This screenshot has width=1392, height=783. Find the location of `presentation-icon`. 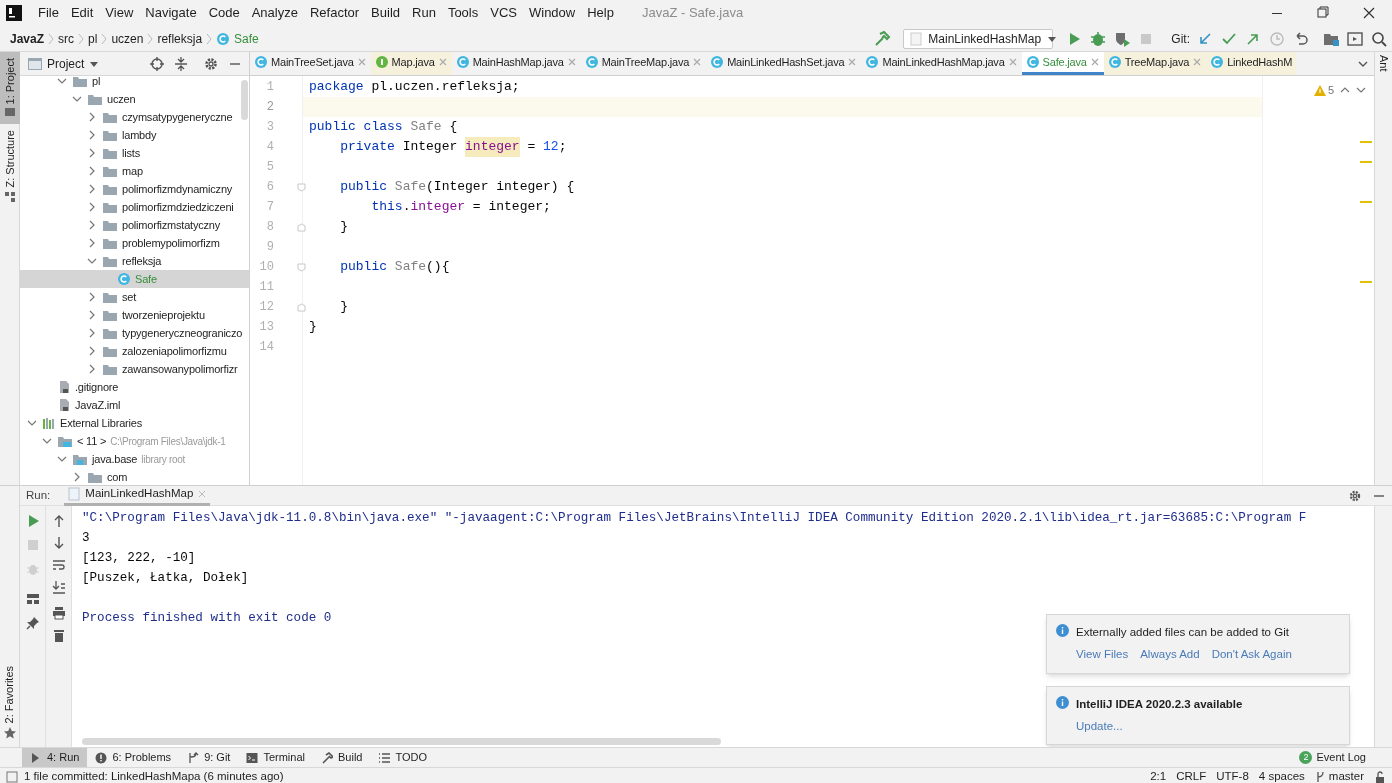

presentation-icon is located at coordinates (1355, 38).